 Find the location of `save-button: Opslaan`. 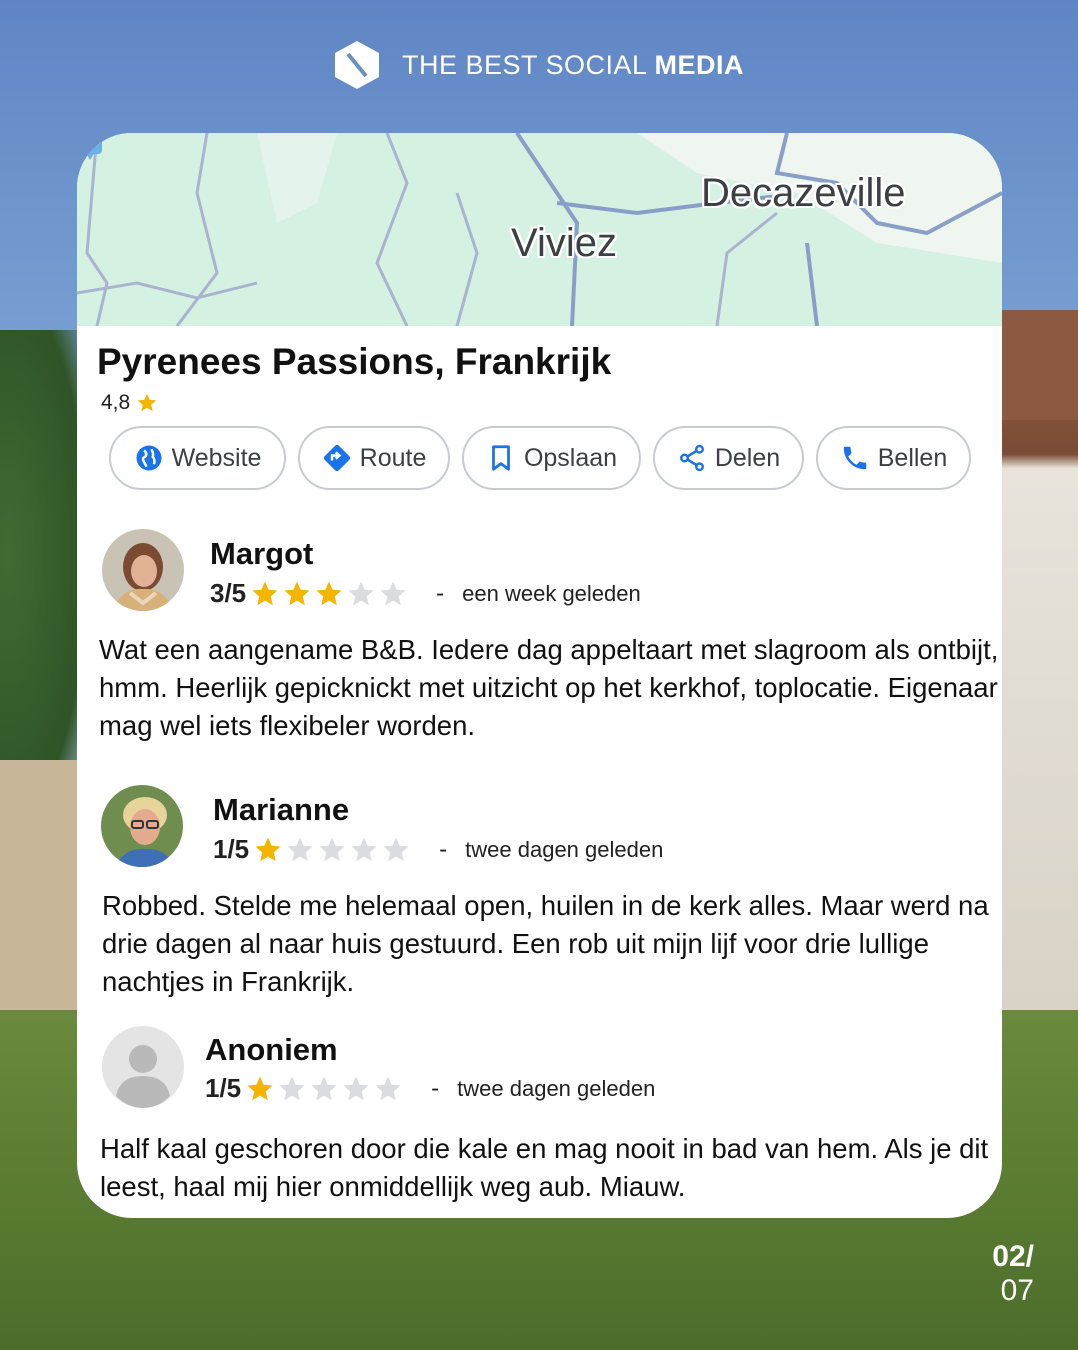

save-button: Opslaan is located at coordinates (551, 458).